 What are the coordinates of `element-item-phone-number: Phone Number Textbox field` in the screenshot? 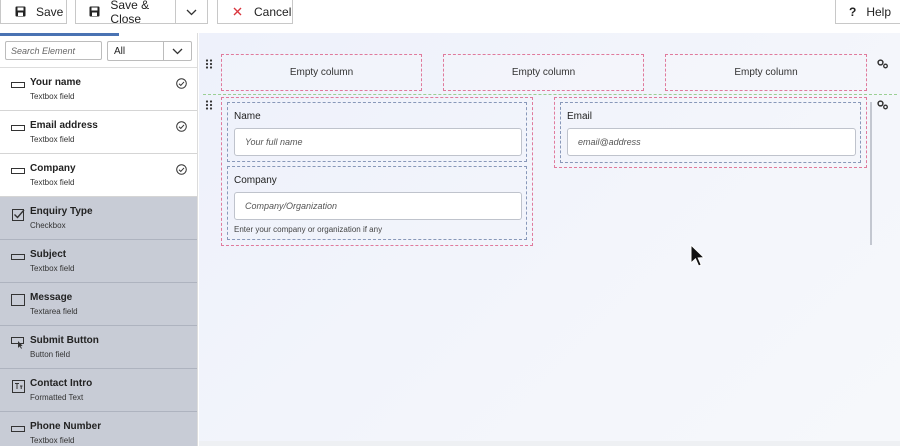 It's located at (98, 429).